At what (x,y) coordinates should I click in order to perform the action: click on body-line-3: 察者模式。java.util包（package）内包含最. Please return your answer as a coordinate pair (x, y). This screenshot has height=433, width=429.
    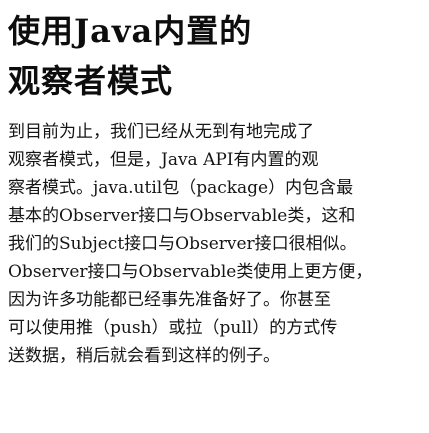
    Looking at the image, I should click on (181, 188).